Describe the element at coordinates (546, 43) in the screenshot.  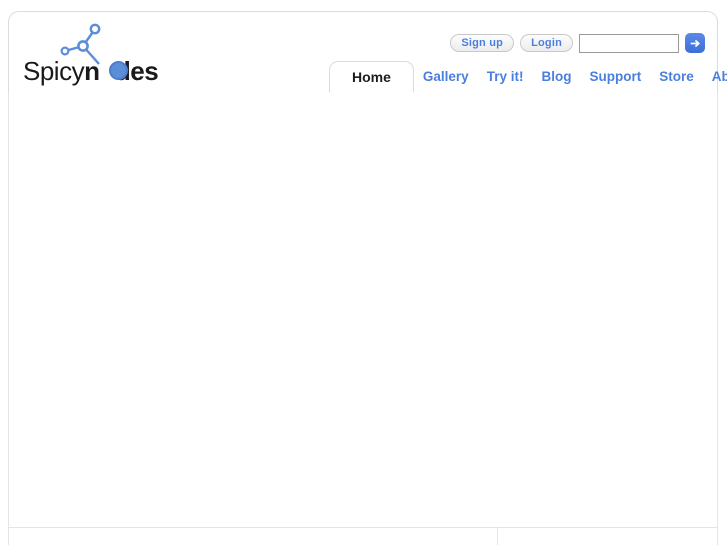
I see `login-button: Login` at that location.